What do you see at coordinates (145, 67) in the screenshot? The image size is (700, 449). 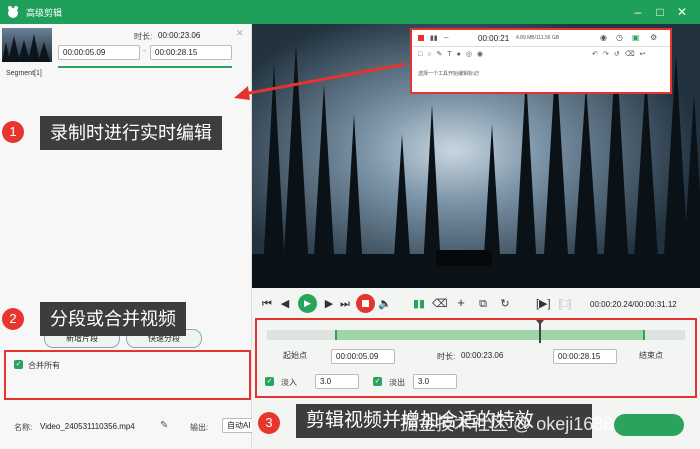 I see `segment-progress` at bounding box center [145, 67].